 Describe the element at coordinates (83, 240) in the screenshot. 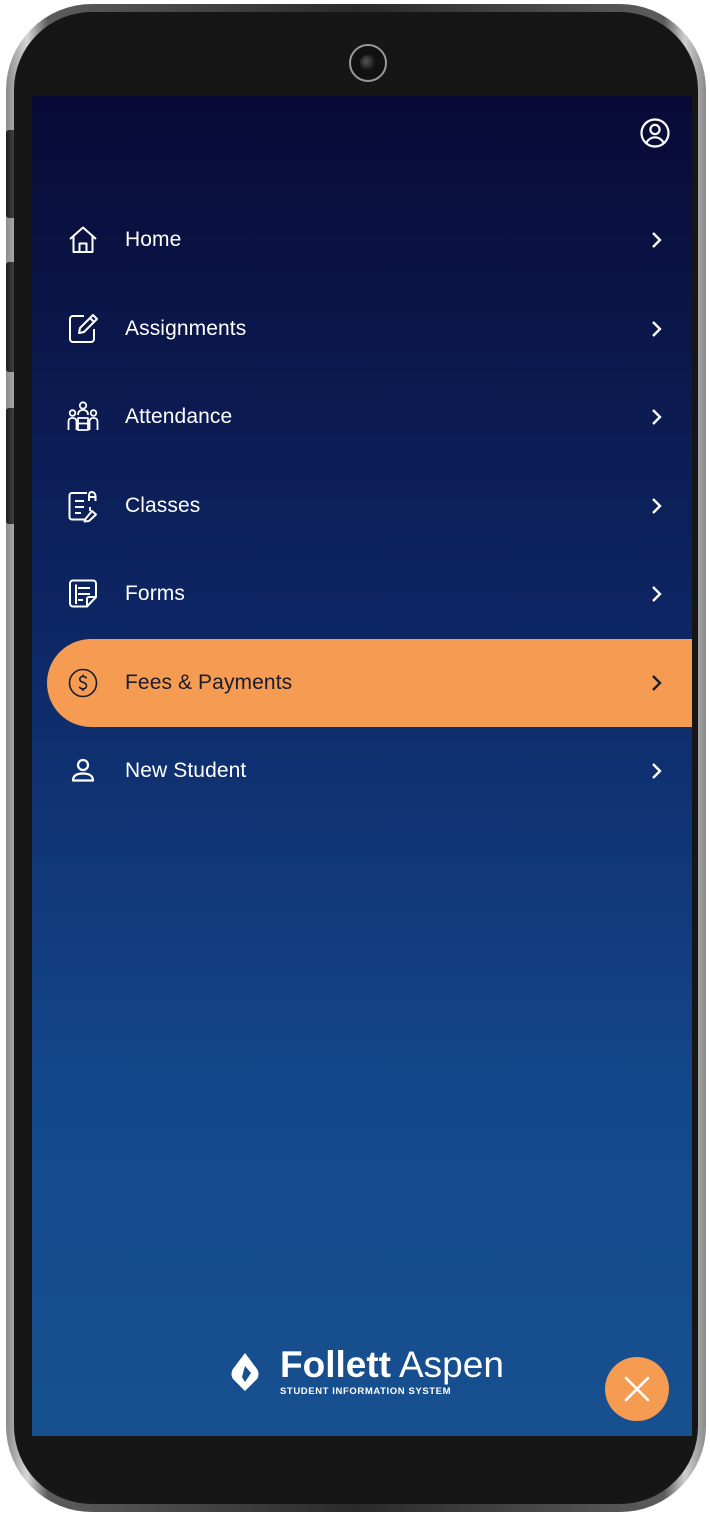

I see `home-icon` at that location.